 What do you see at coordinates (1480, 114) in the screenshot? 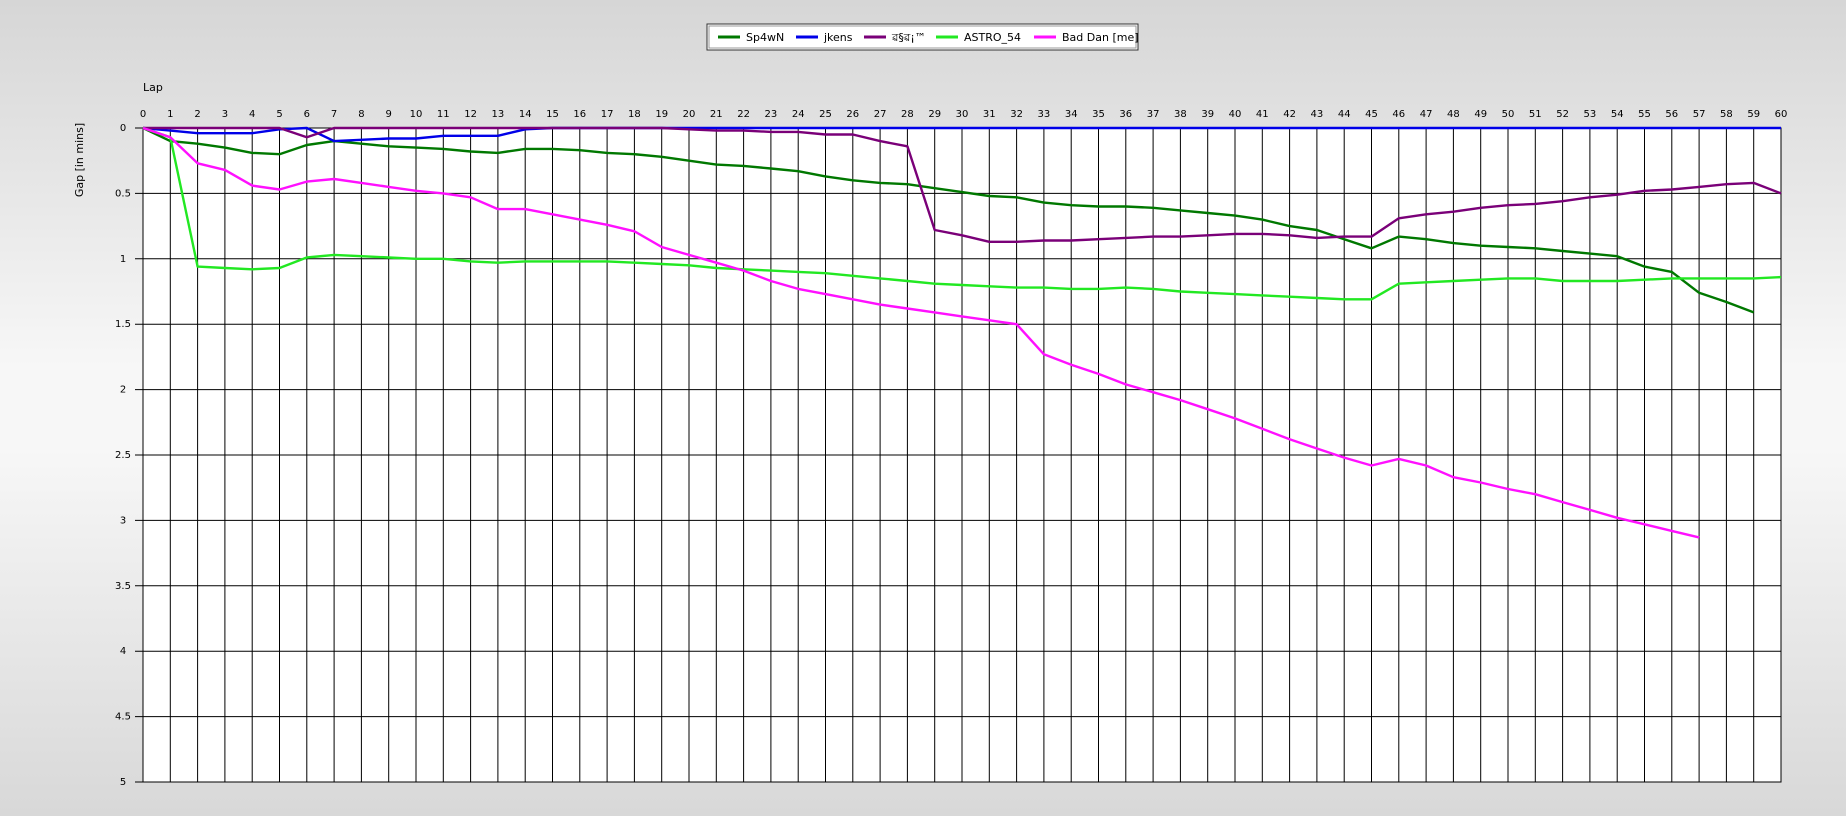
I see `x-tick-label: 49` at bounding box center [1480, 114].